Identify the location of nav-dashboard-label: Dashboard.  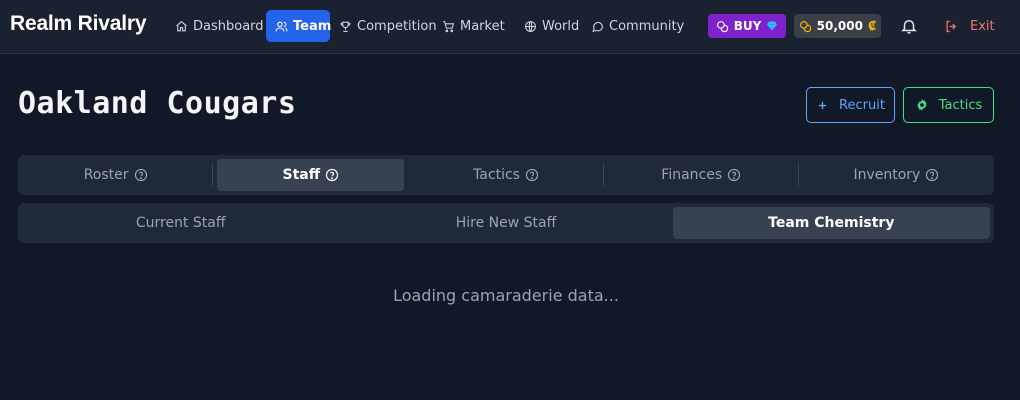
(228, 26).